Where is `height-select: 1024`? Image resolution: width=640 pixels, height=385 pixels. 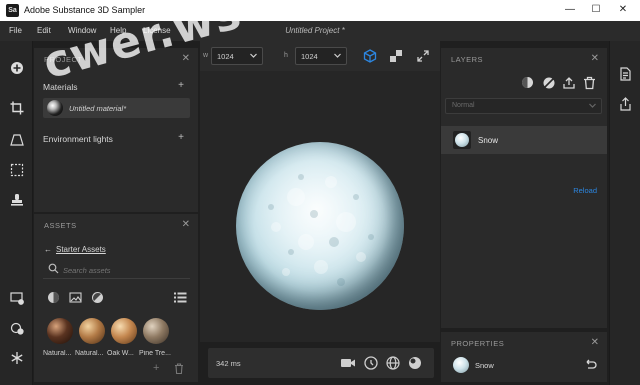
height-select: 1024 is located at coordinates (321, 56).